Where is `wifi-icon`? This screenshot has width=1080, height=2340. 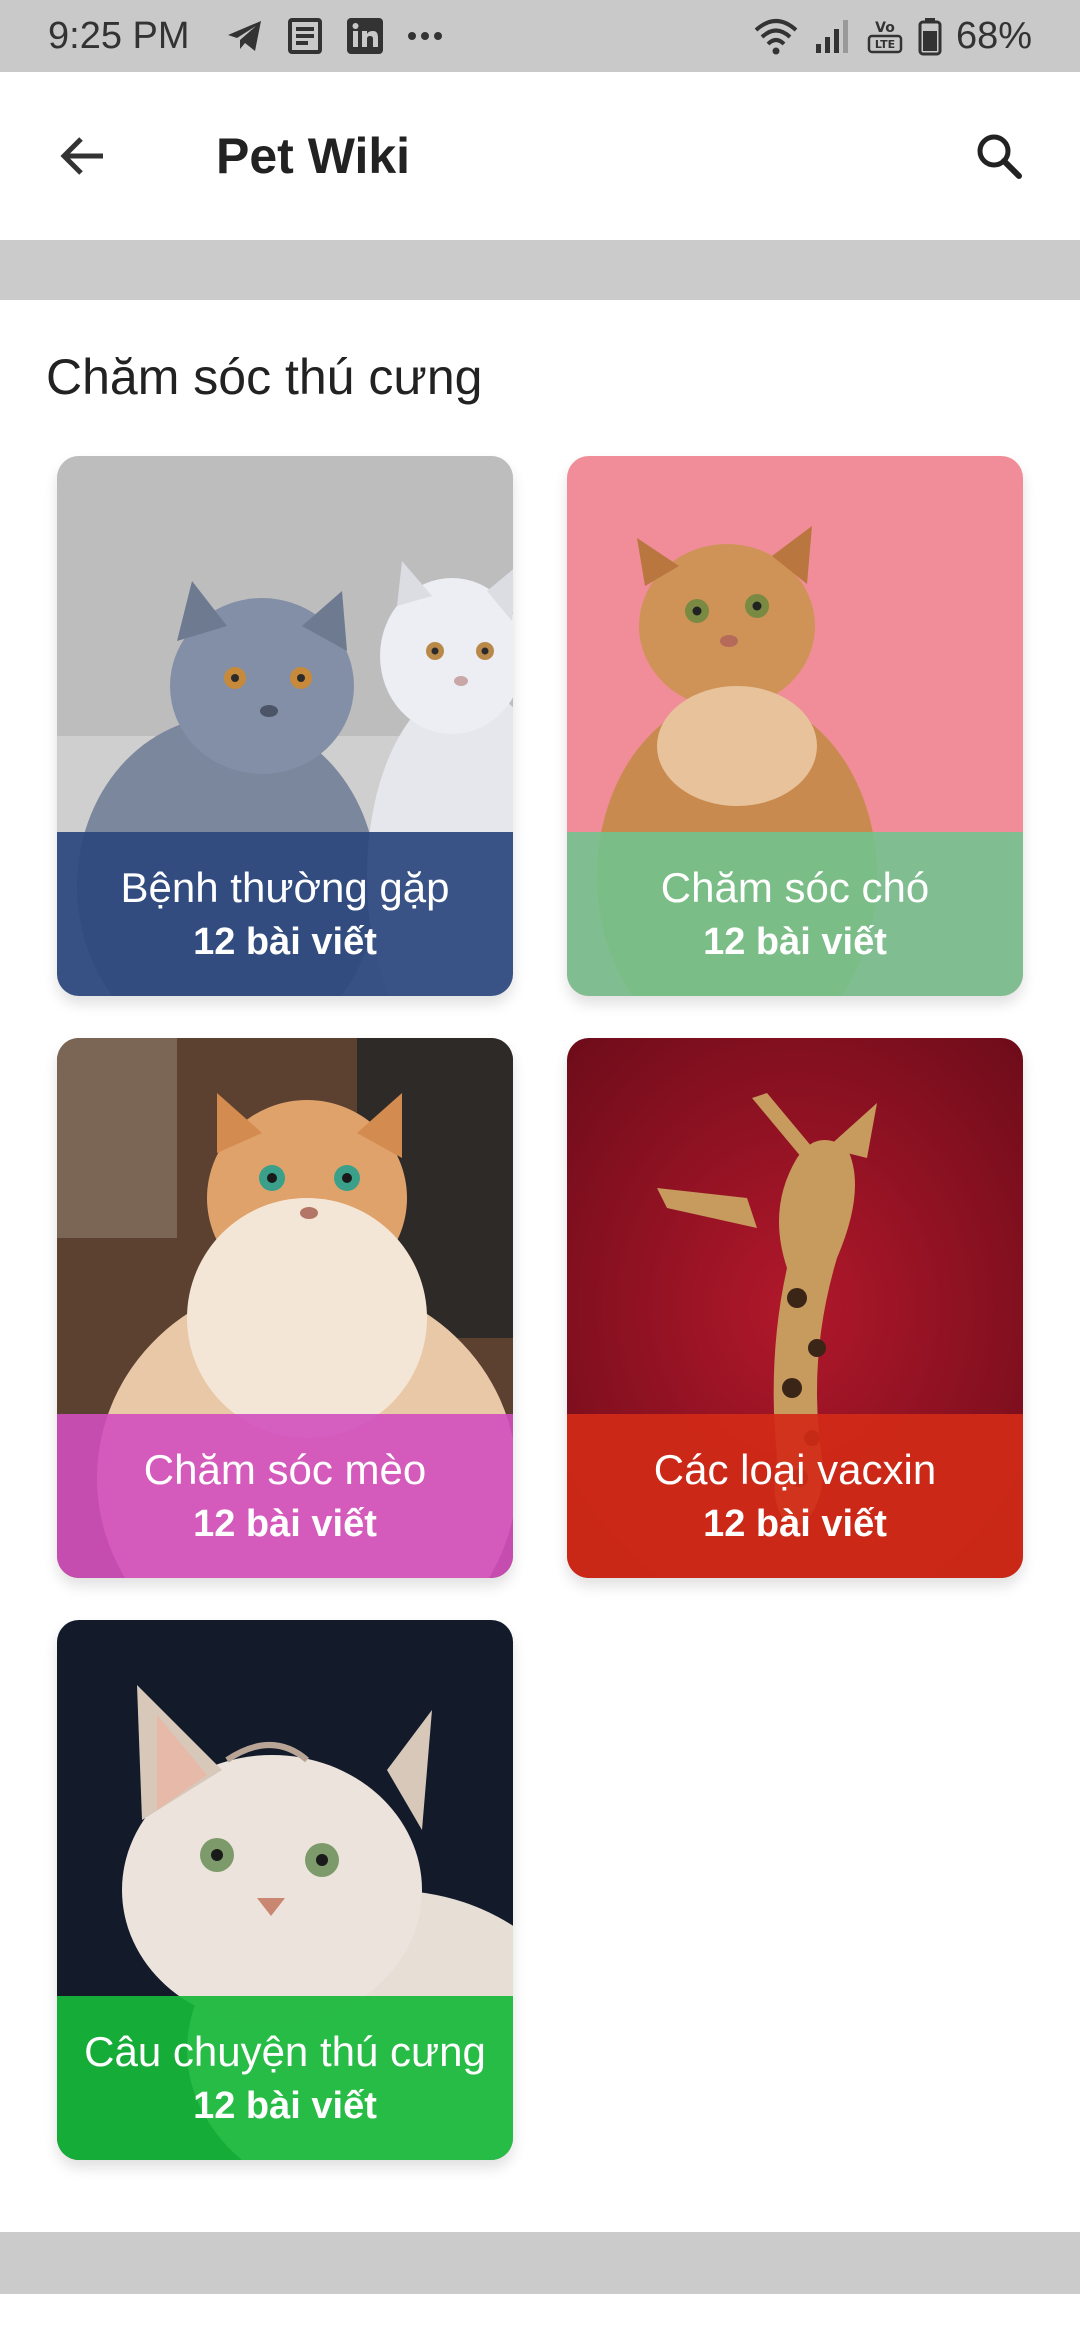 wifi-icon is located at coordinates (776, 36).